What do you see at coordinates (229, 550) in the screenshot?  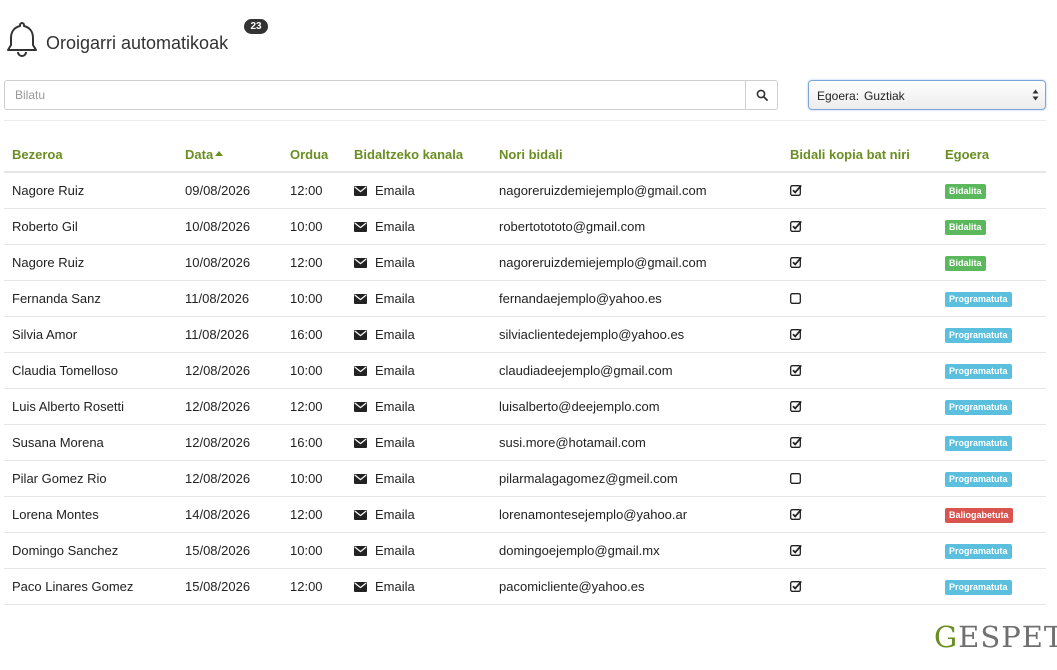 I see `cell-date: 15/08/2026` at bounding box center [229, 550].